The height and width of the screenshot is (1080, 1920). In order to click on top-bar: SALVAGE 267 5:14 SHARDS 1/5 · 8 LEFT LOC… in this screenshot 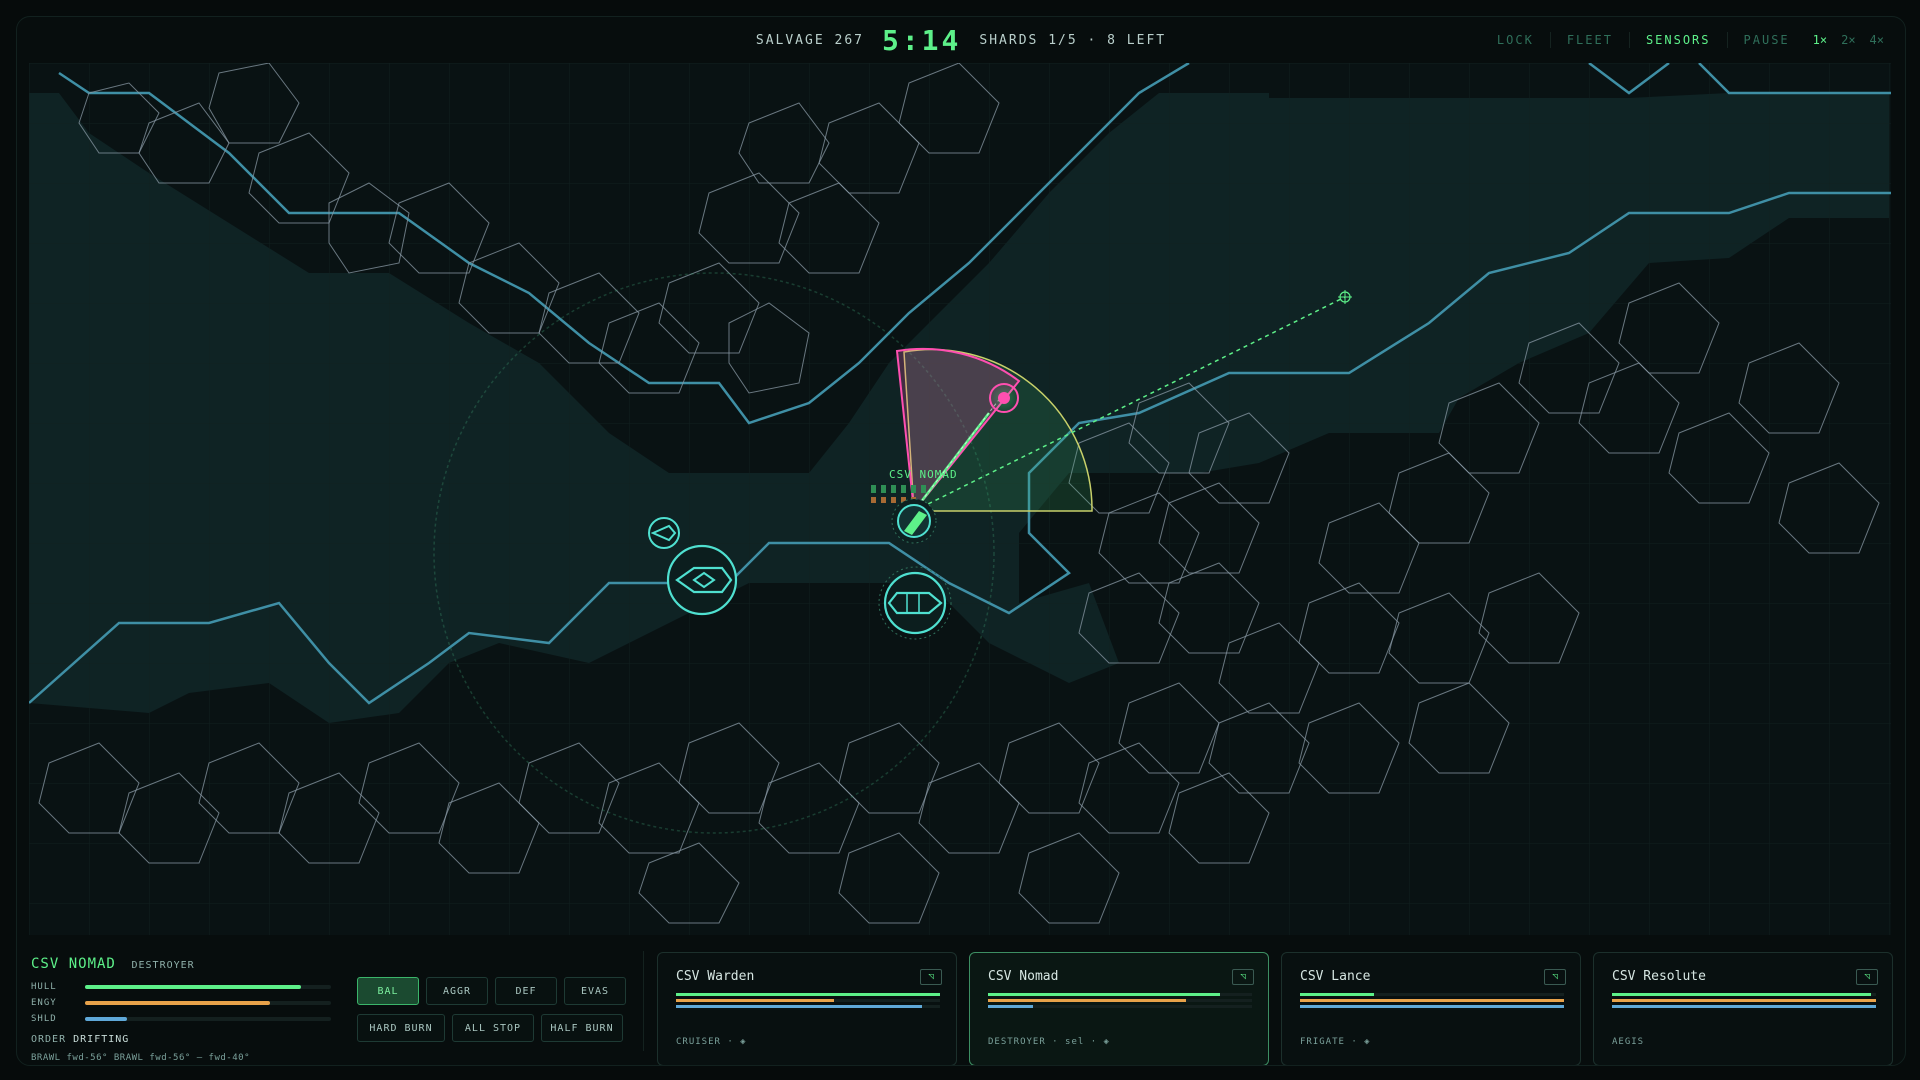, I will do `click(961, 40)`.